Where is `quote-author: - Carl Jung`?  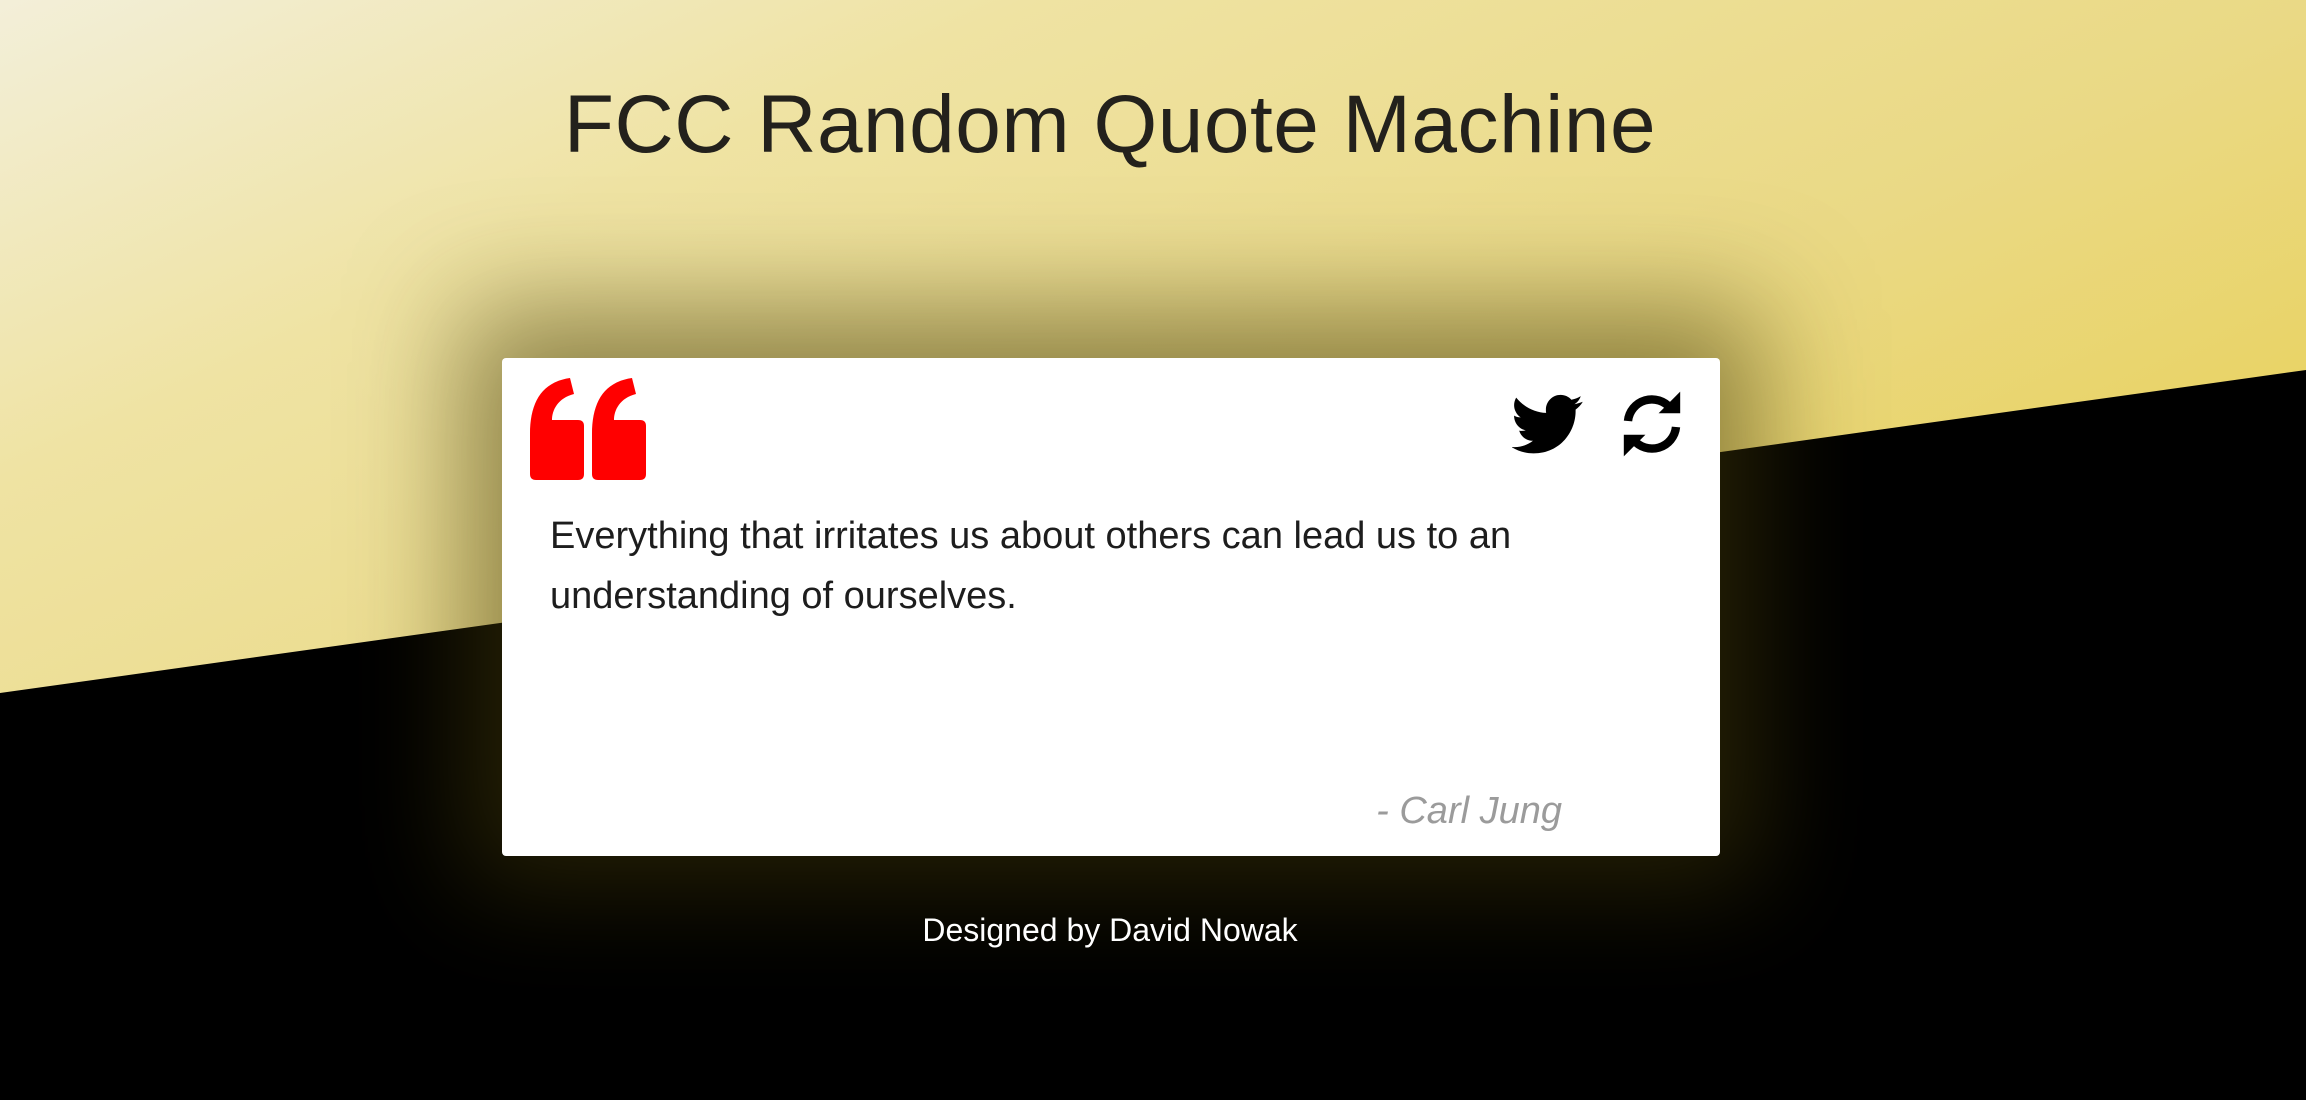
quote-author: - Carl Jung is located at coordinates (1469, 811).